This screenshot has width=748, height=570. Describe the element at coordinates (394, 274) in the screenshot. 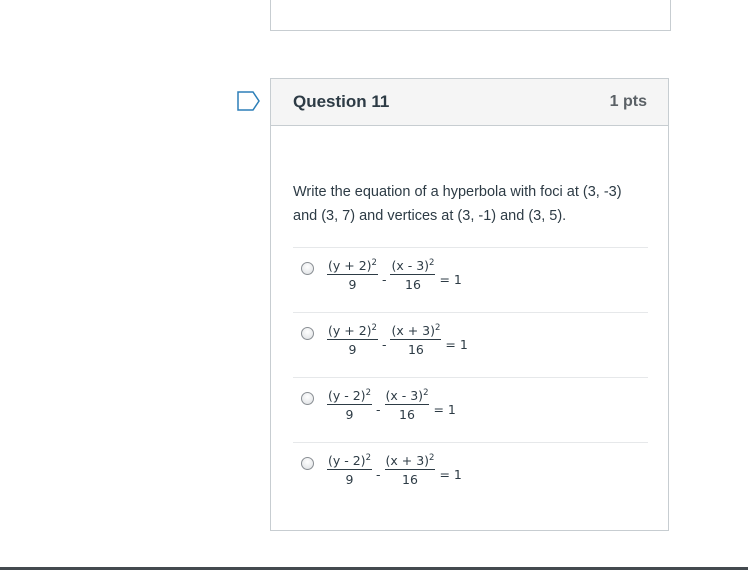

I see `answer-equation: (y + 2)2 9 - (x - 3)2 16 = 1` at that location.